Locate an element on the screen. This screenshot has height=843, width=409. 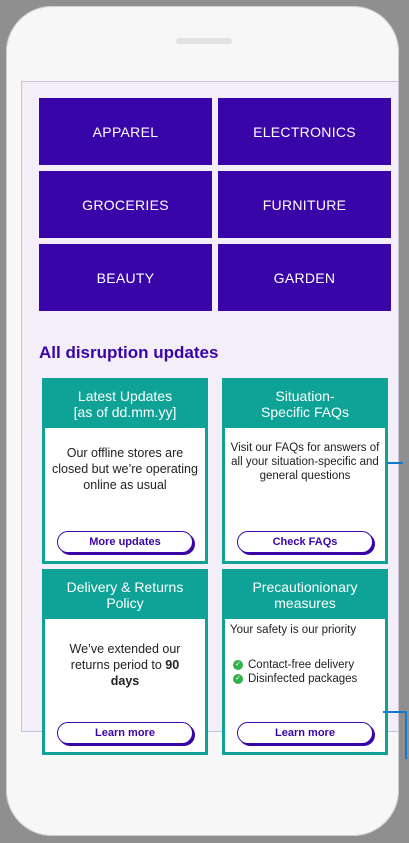
list-item: ✓ Contact-free delivery is located at coordinates (295, 665).